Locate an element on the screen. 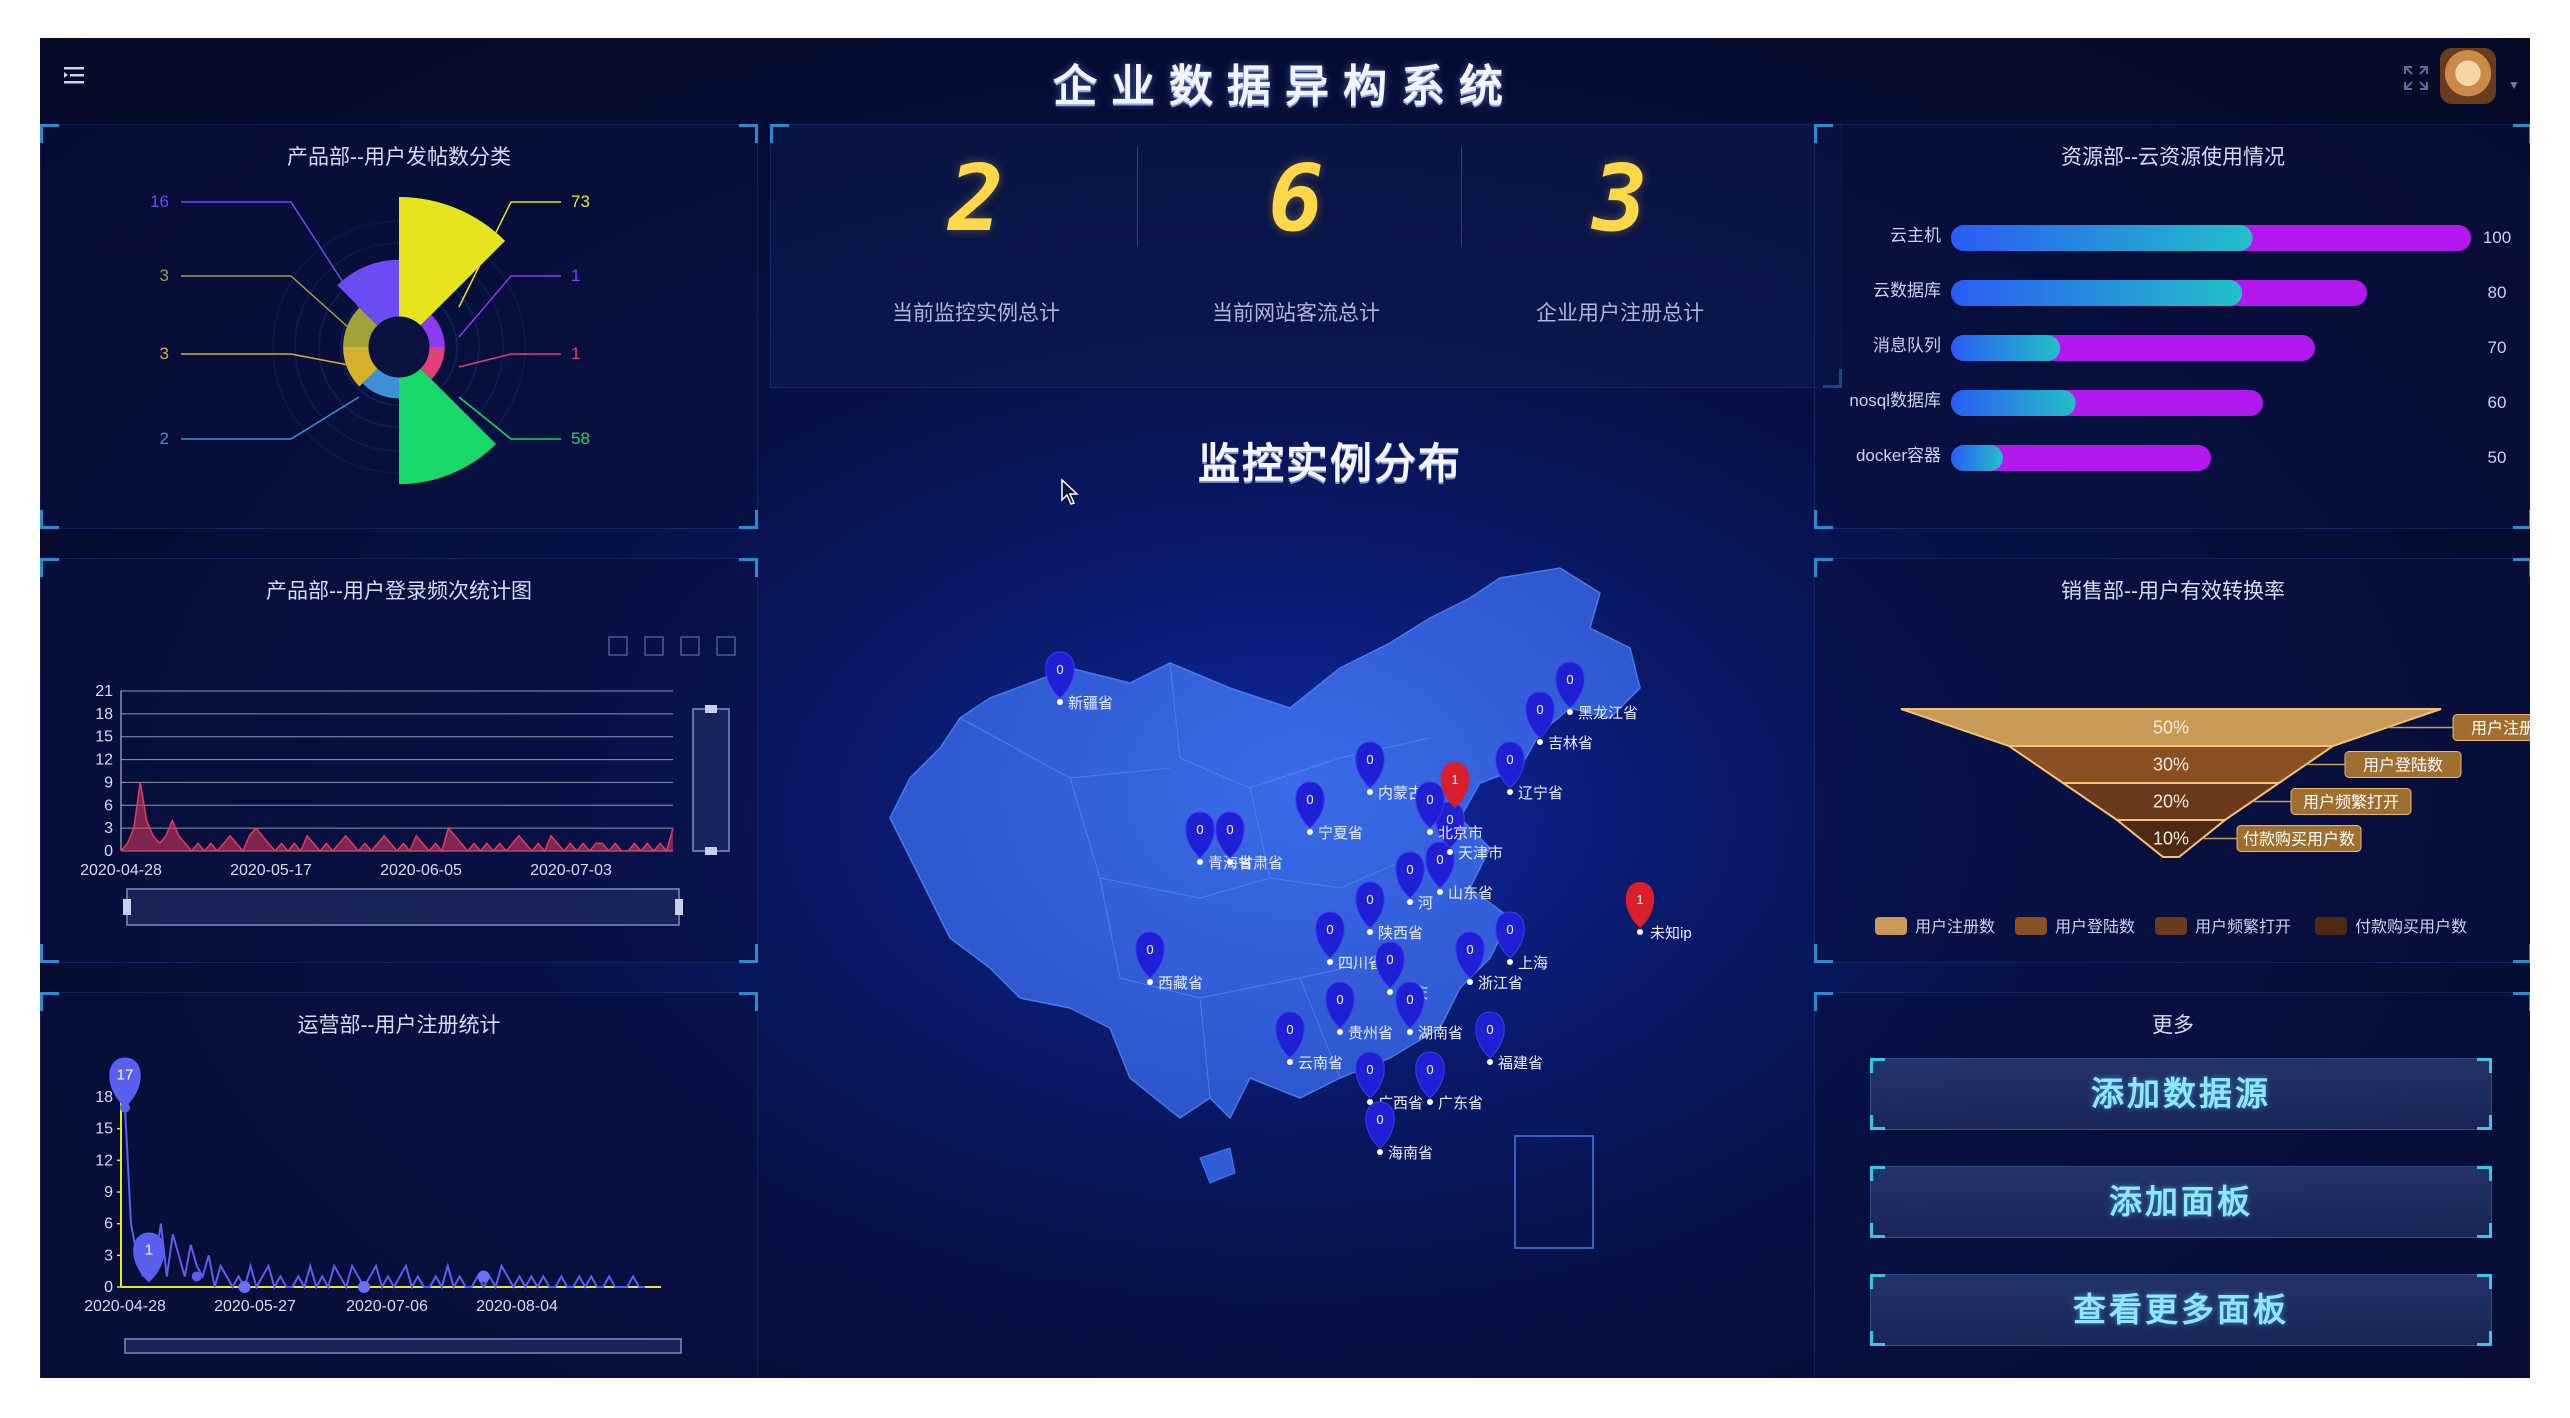 Image resolution: width=2570 pixels, height=1418 pixels. bar-value-label: 100 is located at coordinates (2497, 237).